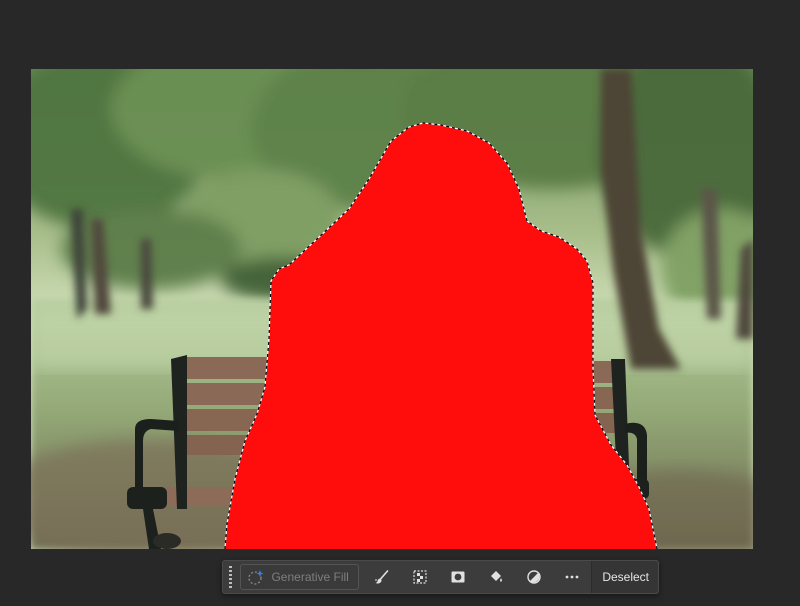  I want to click on more-options-button, so click(572, 577).